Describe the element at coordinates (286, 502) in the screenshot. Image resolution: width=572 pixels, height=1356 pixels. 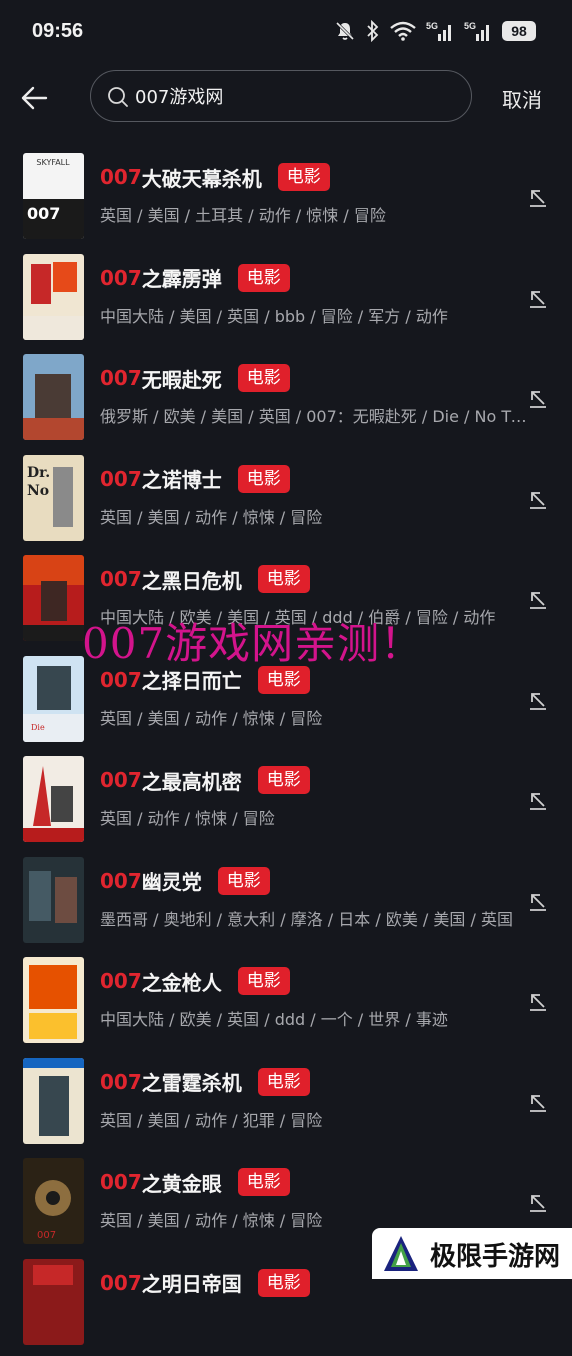
I see `result-item: Dr. No 007之诺博士电影 英国 / 美国 / 动作 / 惊悚 / 冒险` at that location.